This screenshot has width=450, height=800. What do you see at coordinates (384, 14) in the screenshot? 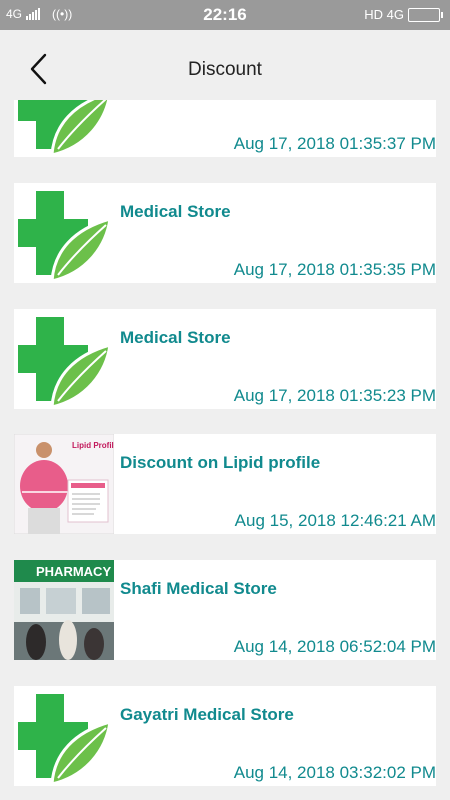
I see `network-hd-label: HD 4G` at bounding box center [384, 14].